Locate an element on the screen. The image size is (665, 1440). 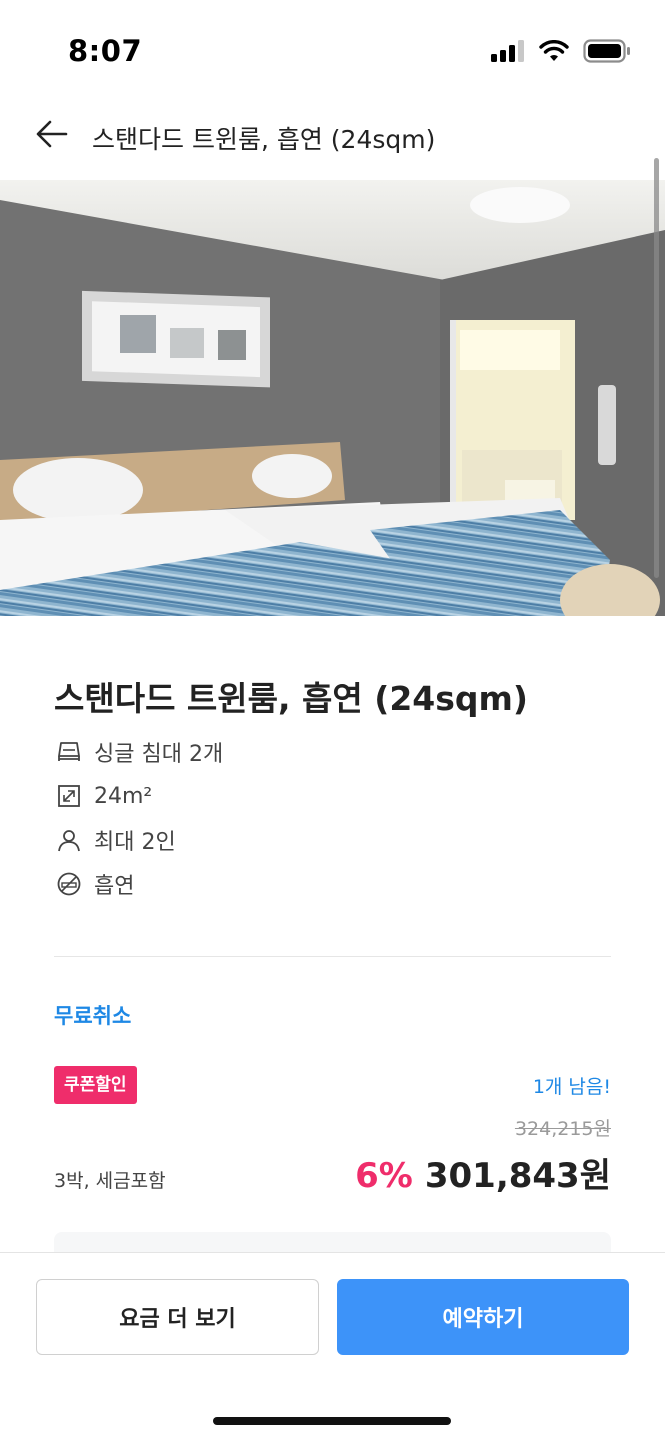
bottom-action-bar: 요금 더 보기 예약하기 is located at coordinates (332, 1346).